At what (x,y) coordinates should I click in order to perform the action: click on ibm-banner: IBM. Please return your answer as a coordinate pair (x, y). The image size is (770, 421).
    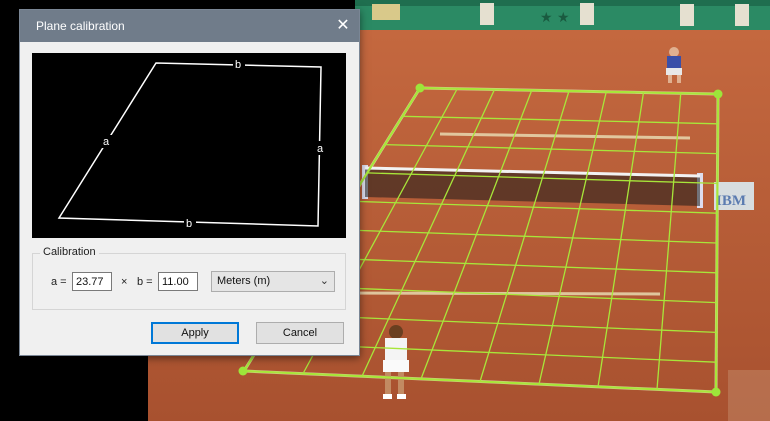
    Looking at the image, I should click on (731, 201).